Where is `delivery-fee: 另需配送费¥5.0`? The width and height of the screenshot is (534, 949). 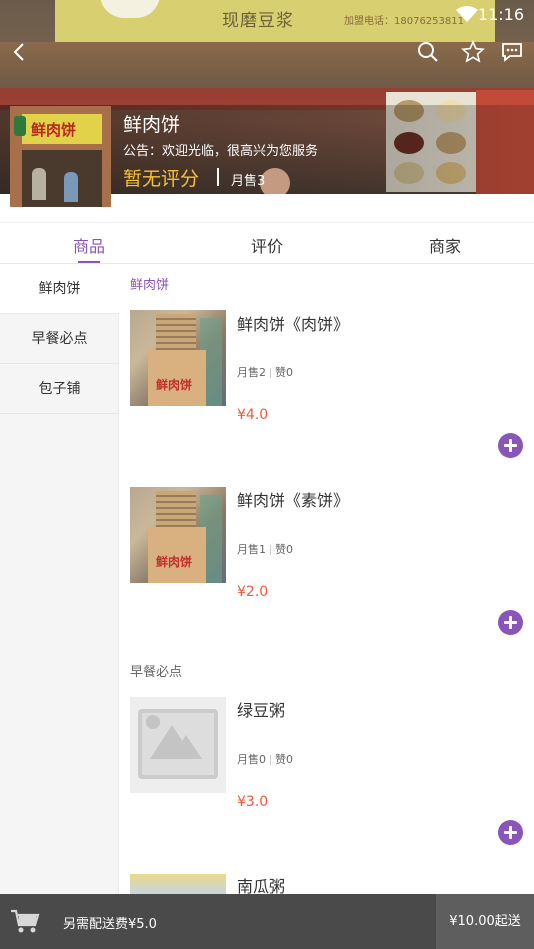 delivery-fee: 另需配送费¥5.0 is located at coordinates (110, 924).